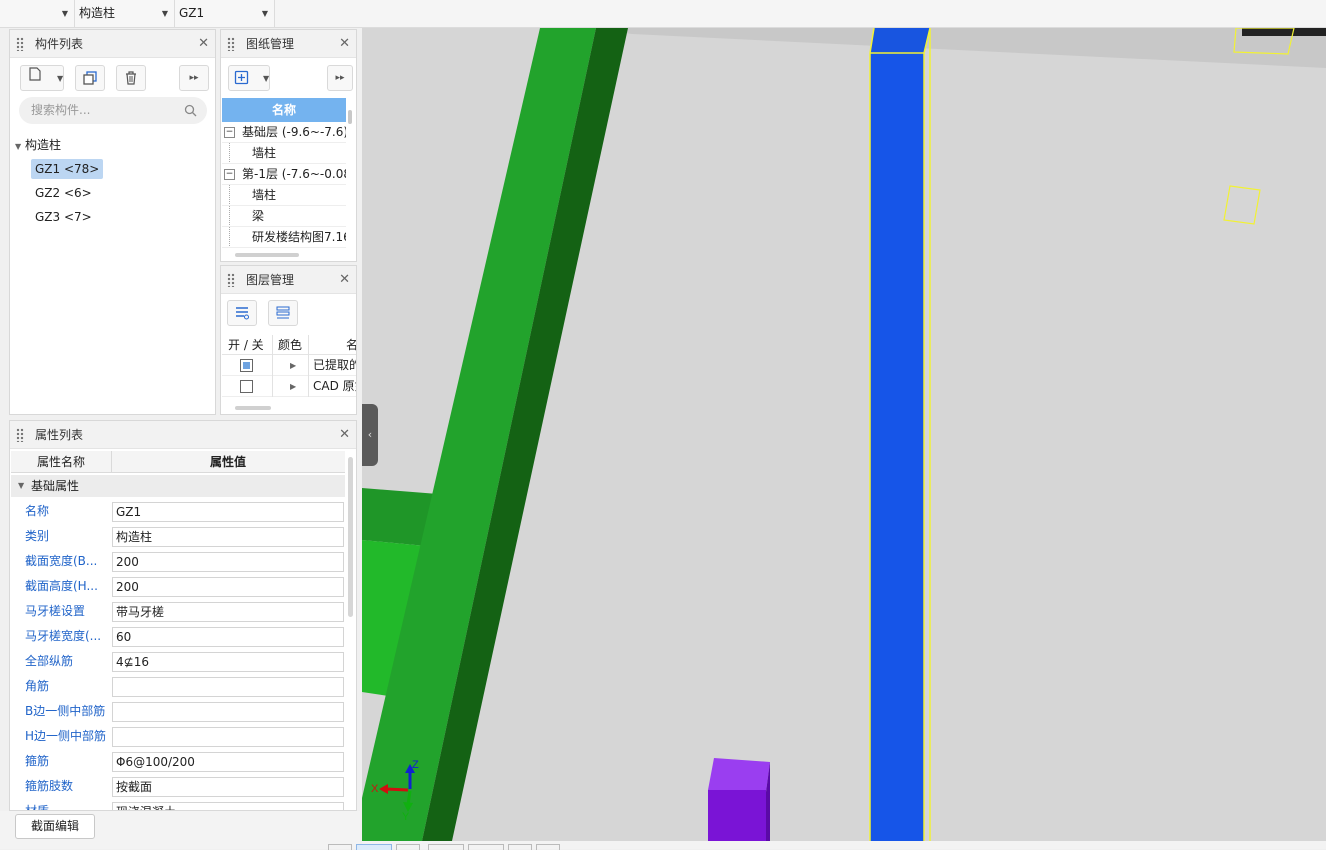  What do you see at coordinates (37, 511) in the screenshot?
I see `property-name: 名称` at bounding box center [37, 511].